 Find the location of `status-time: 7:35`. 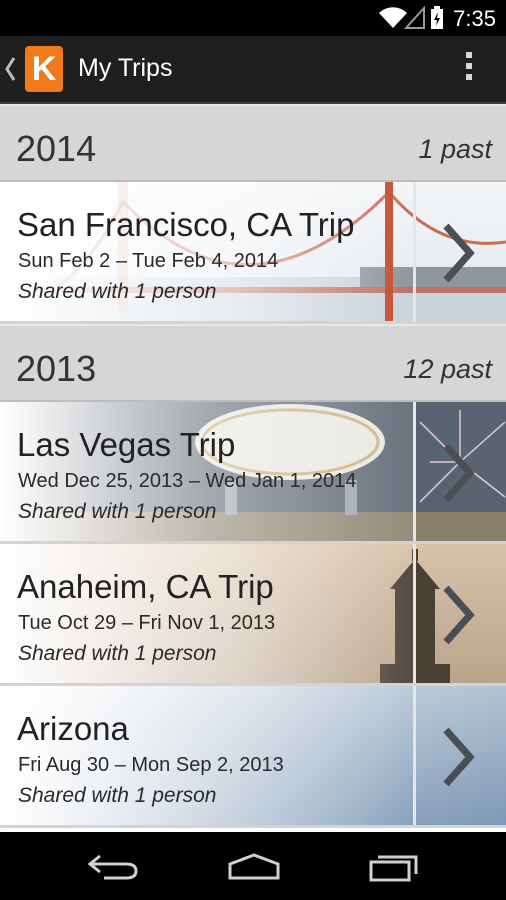

status-time: 7:35 is located at coordinates (474, 18).